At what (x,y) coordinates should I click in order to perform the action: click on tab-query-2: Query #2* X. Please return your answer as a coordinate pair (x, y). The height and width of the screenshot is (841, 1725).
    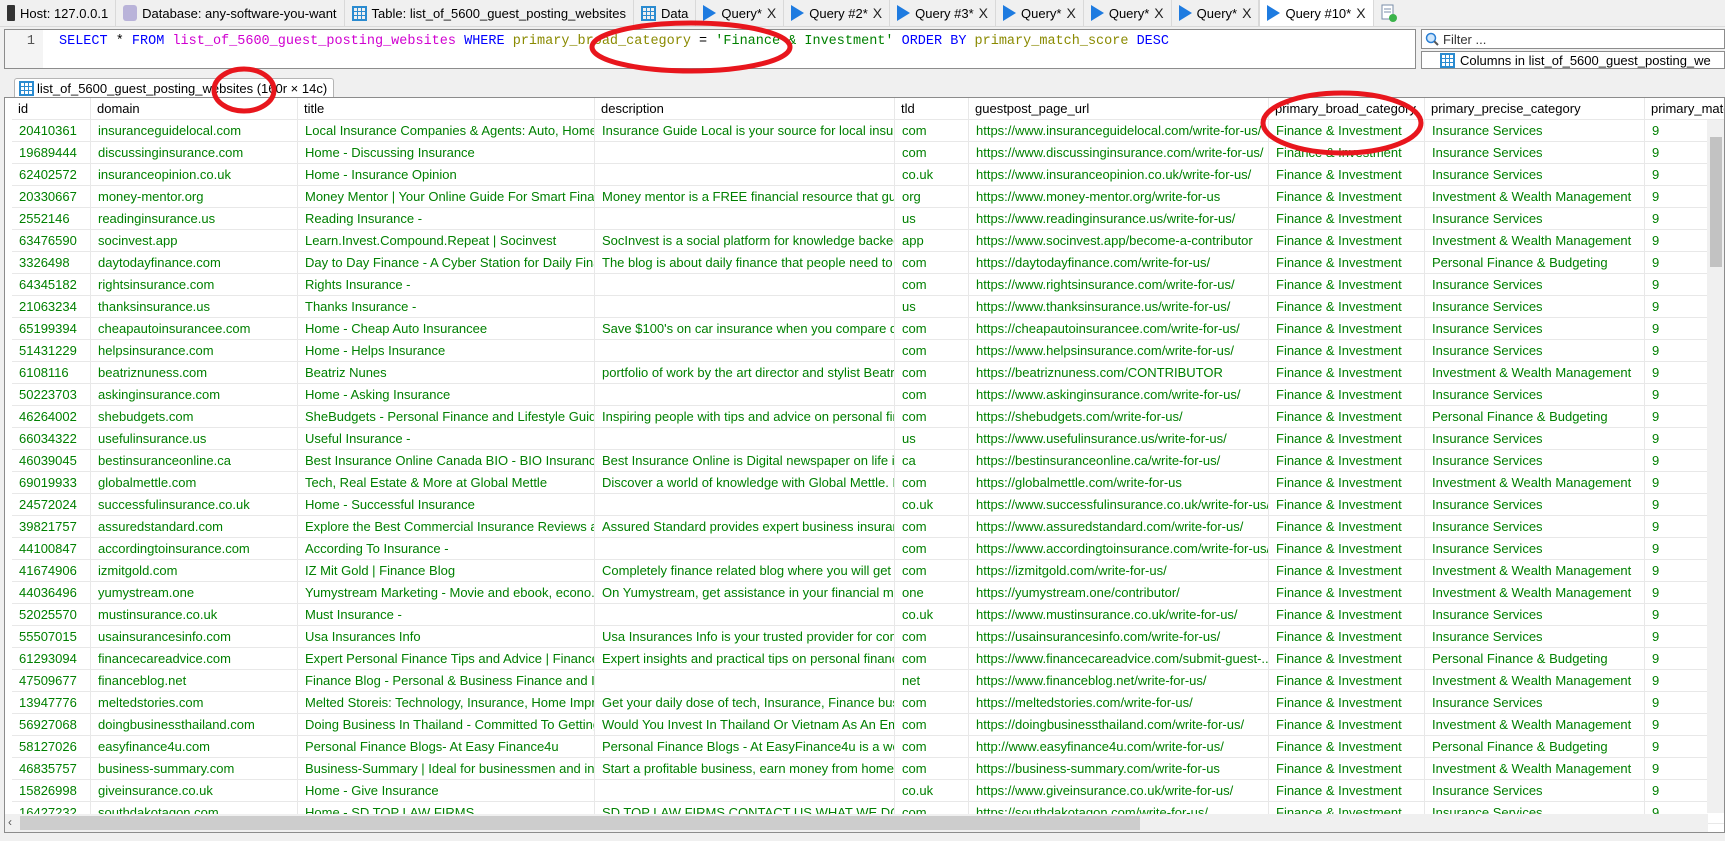
    Looking at the image, I should click on (837, 13).